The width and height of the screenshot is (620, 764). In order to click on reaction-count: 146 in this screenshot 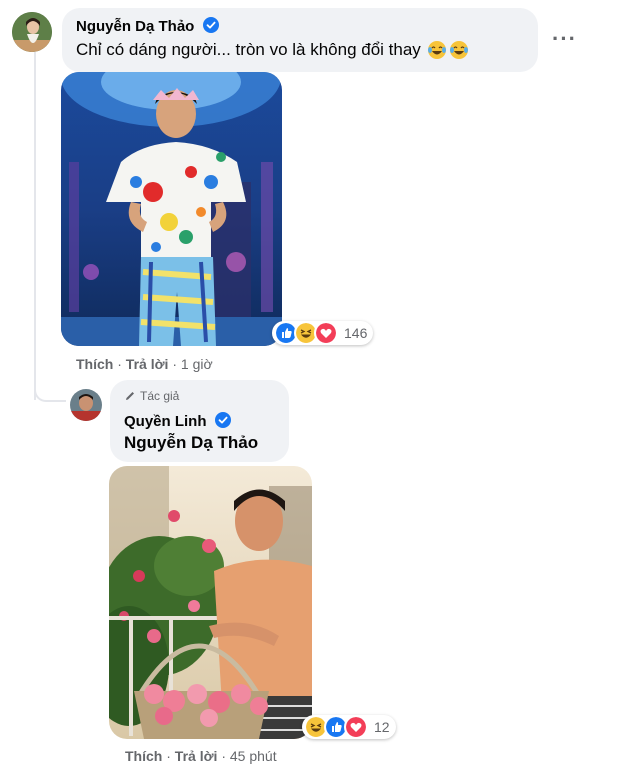, I will do `click(356, 333)`.